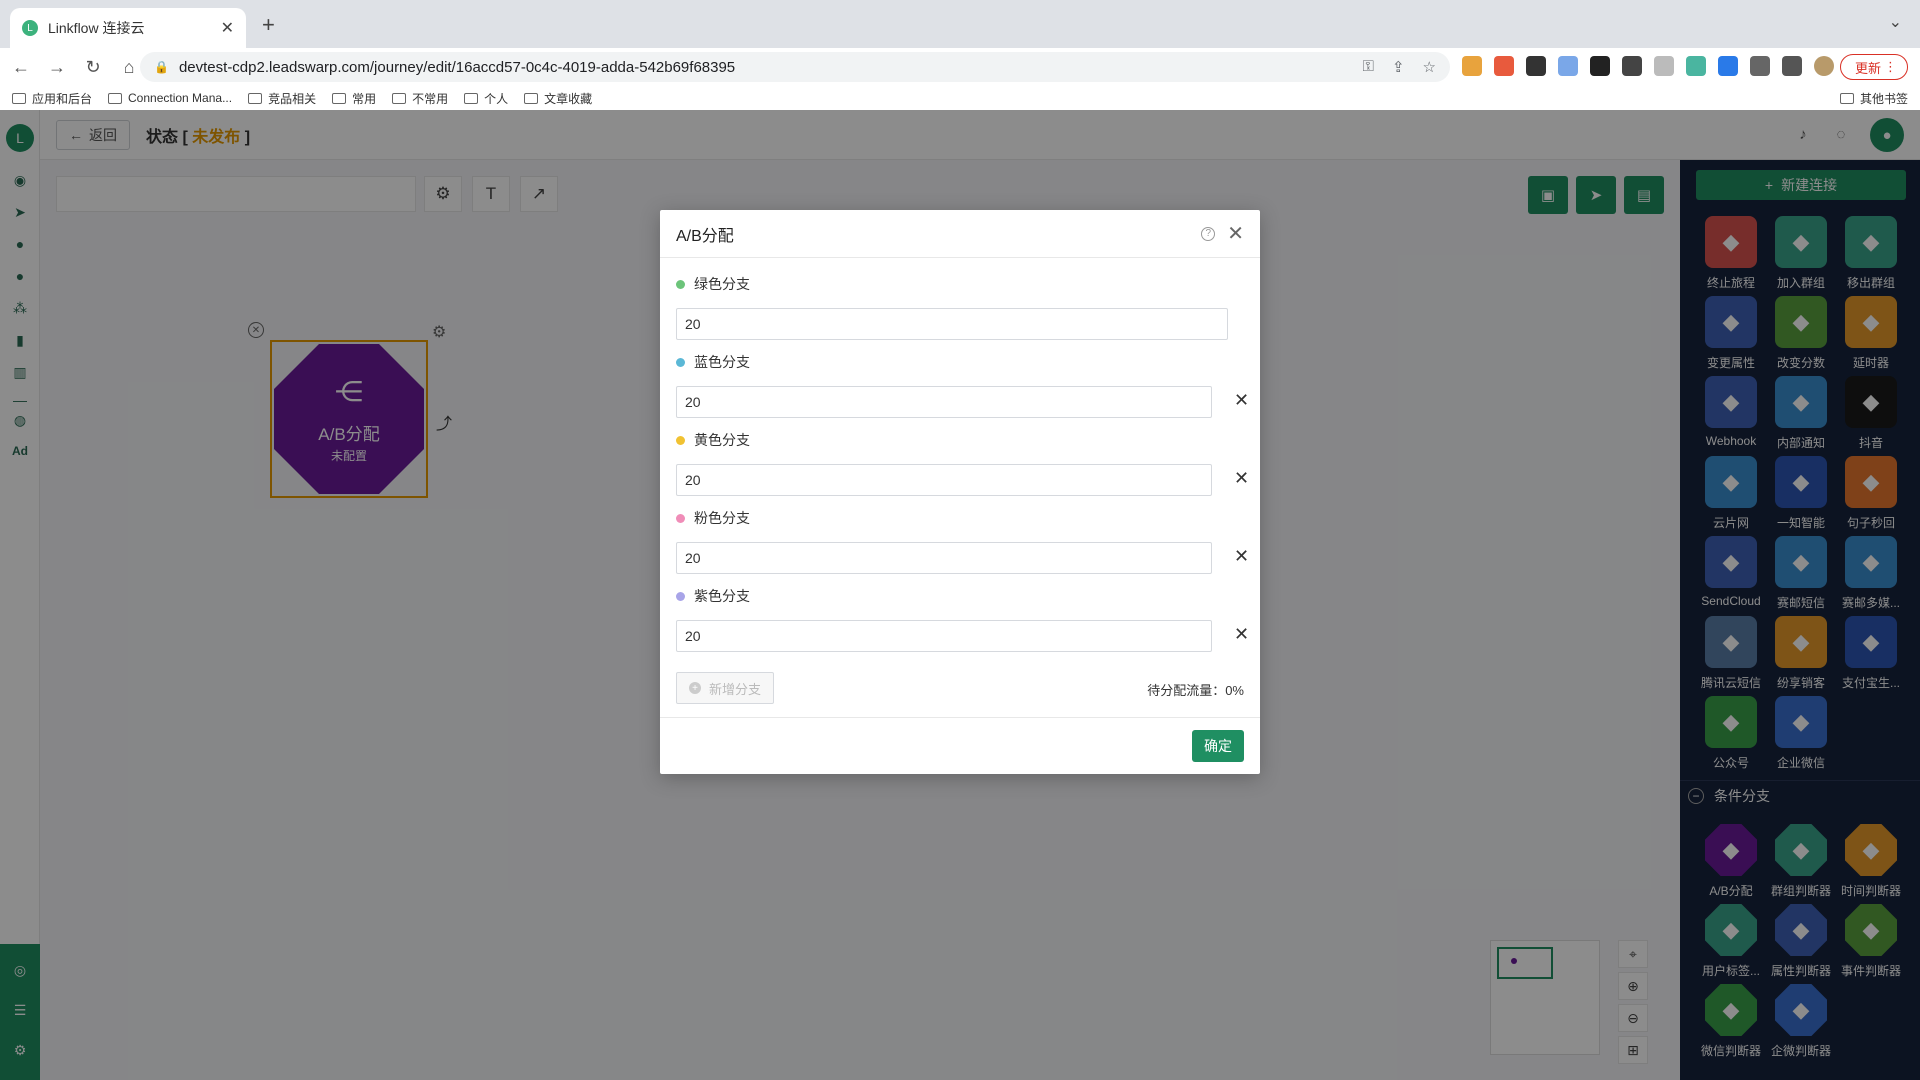  Describe the element at coordinates (1398, 67) in the screenshot. I see `share-icon: ⇪` at that location.